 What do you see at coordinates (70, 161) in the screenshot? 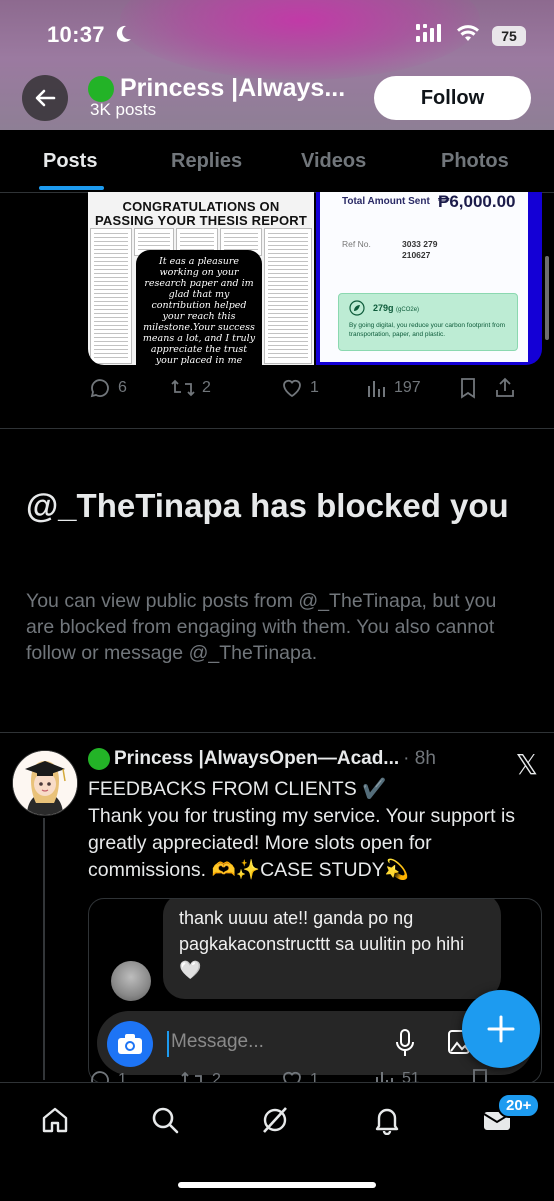
I see `tab-posts: Posts` at bounding box center [70, 161].